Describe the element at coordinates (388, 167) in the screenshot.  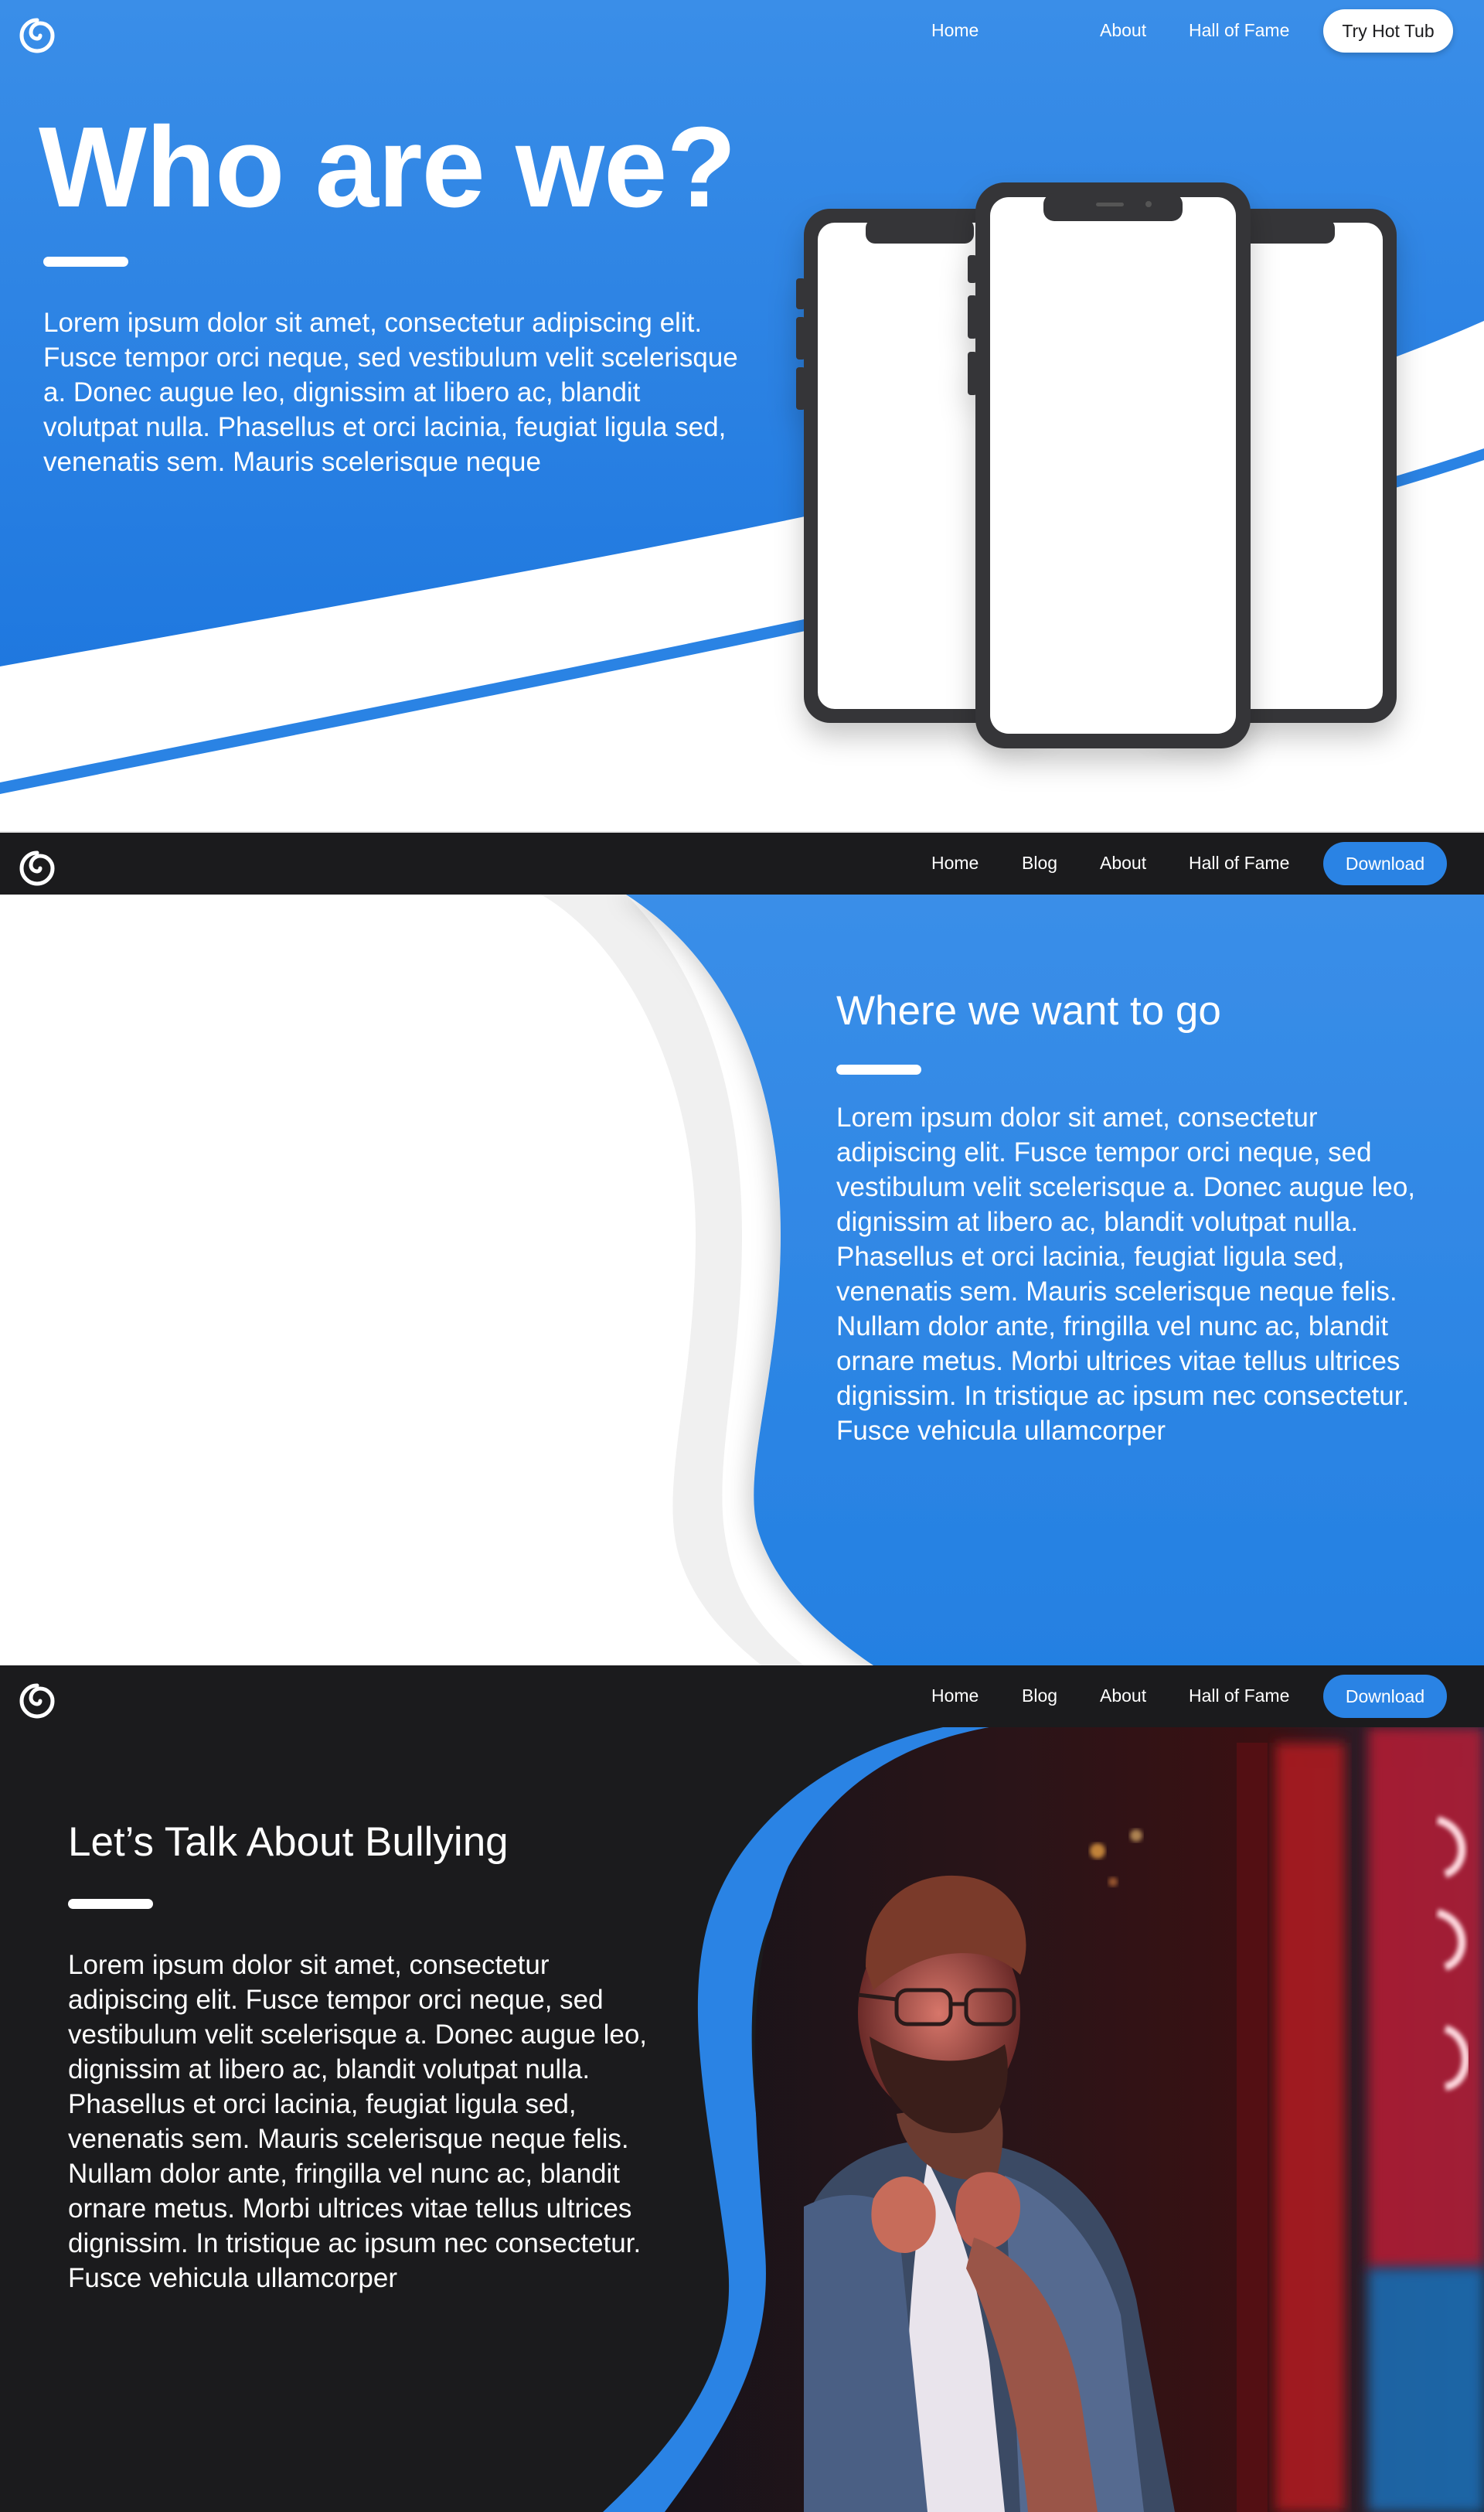
I see `hero-title: Who are we?` at that location.